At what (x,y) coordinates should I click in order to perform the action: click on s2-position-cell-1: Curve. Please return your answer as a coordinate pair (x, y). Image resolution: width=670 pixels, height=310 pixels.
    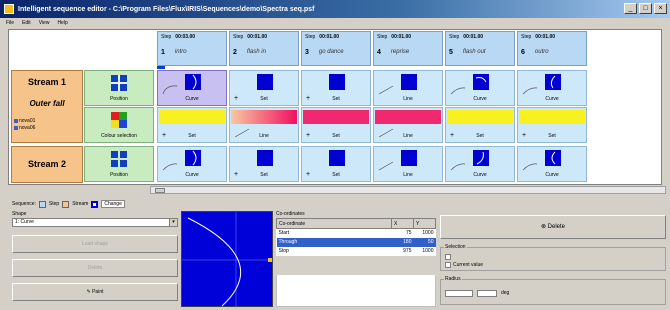
    Looking at the image, I should click on (192, 164).